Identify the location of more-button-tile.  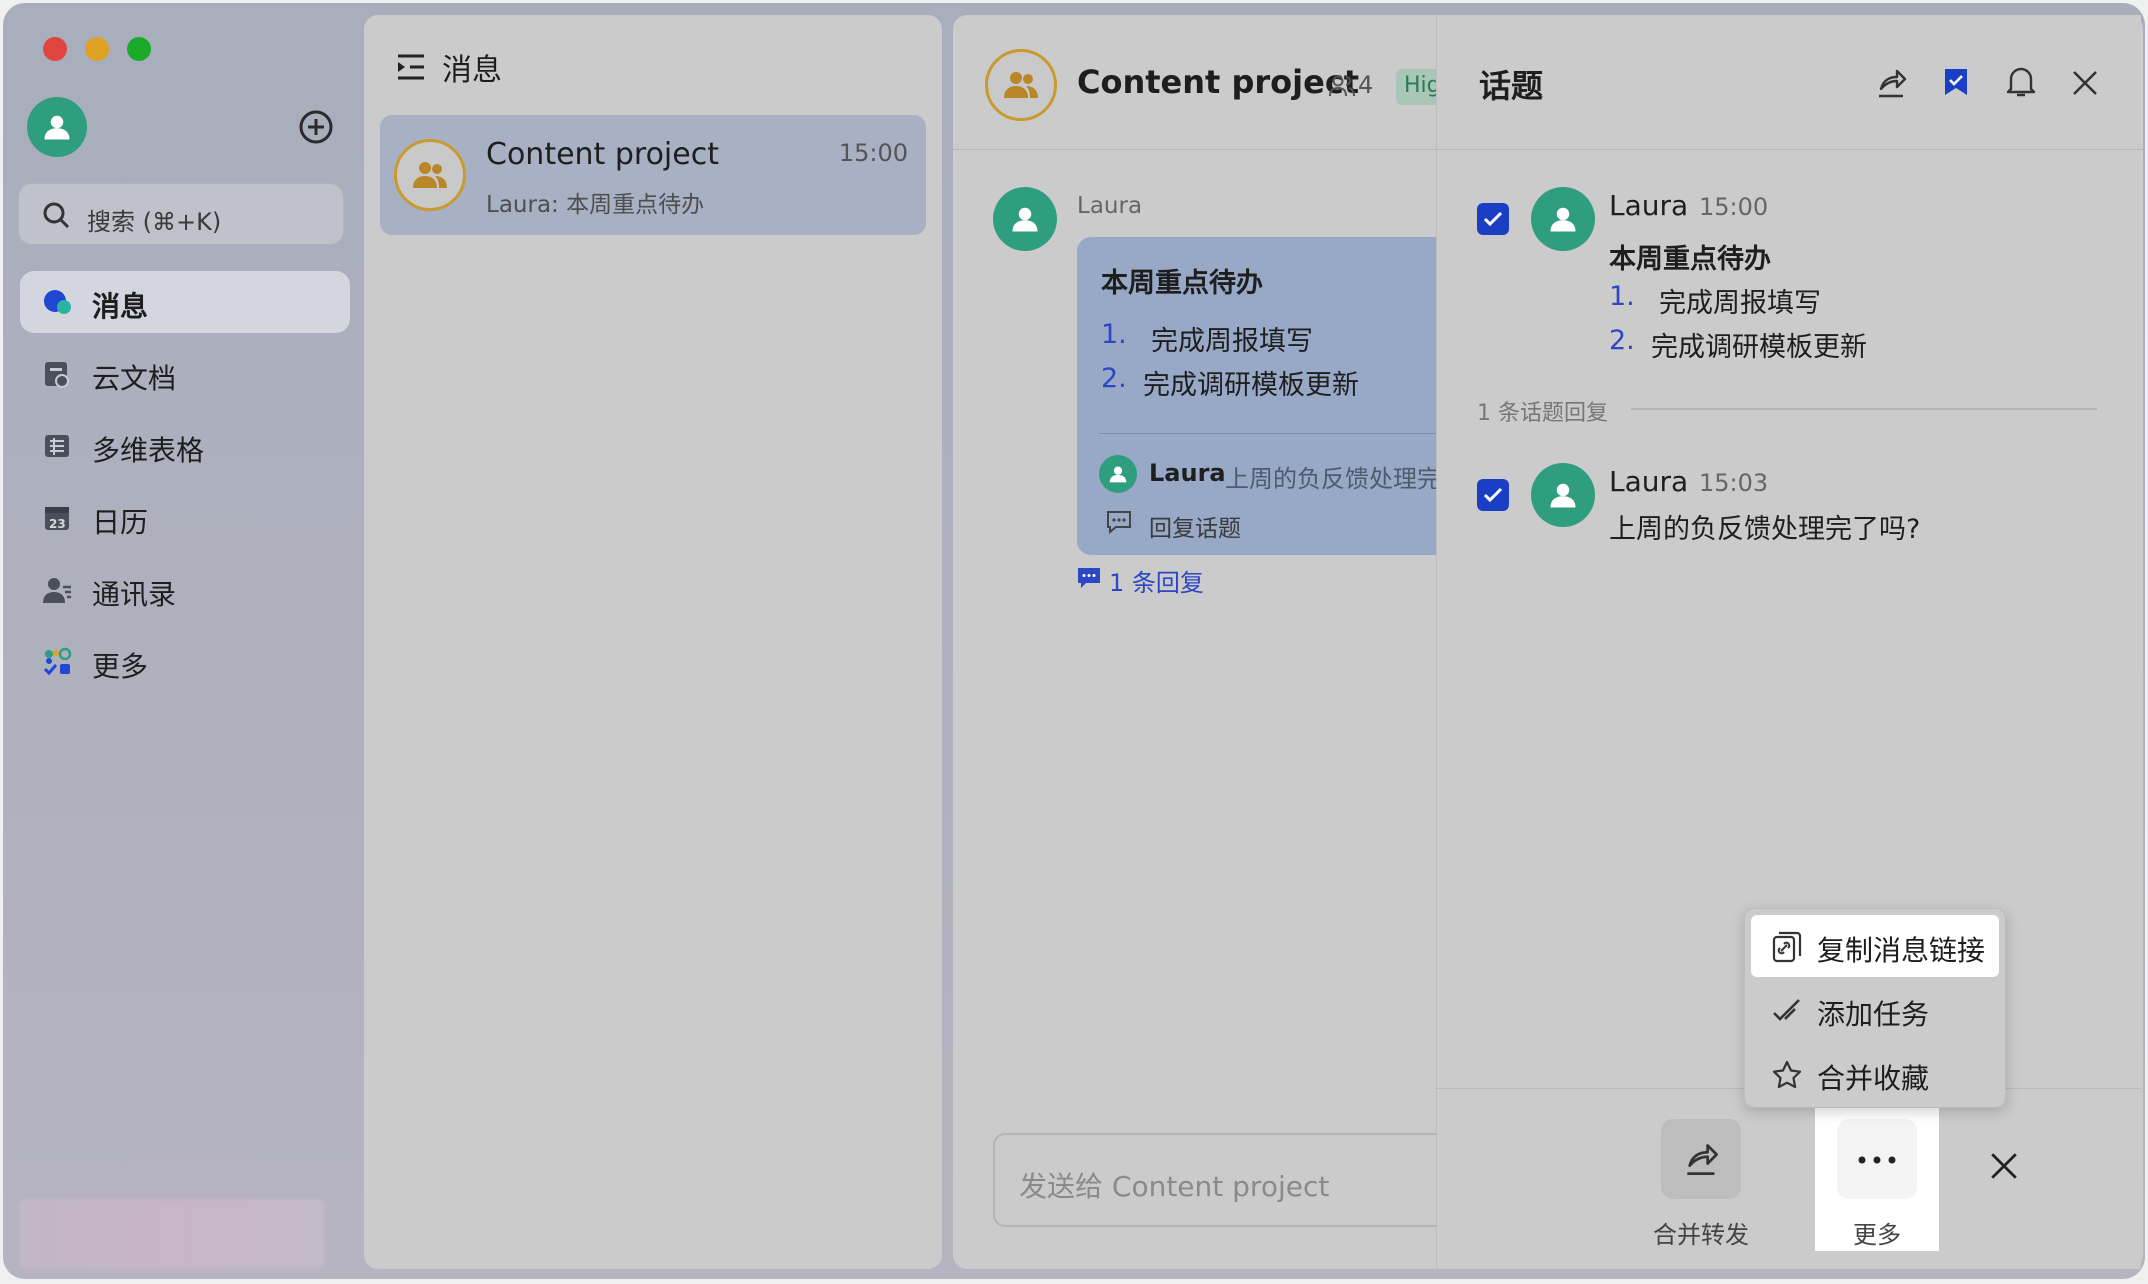
(1877, 1159).